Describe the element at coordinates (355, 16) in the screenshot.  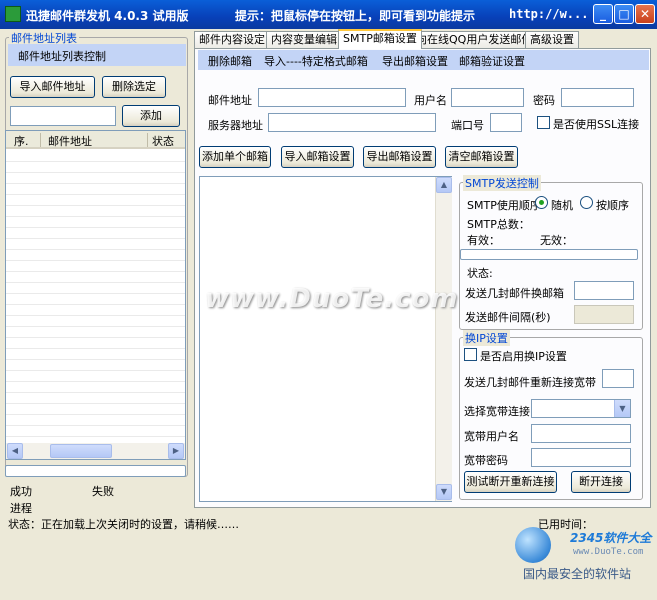
I see `tooltip-hint: 提示：把鼠标停在按钮上，即可看到功能提示` at that location.